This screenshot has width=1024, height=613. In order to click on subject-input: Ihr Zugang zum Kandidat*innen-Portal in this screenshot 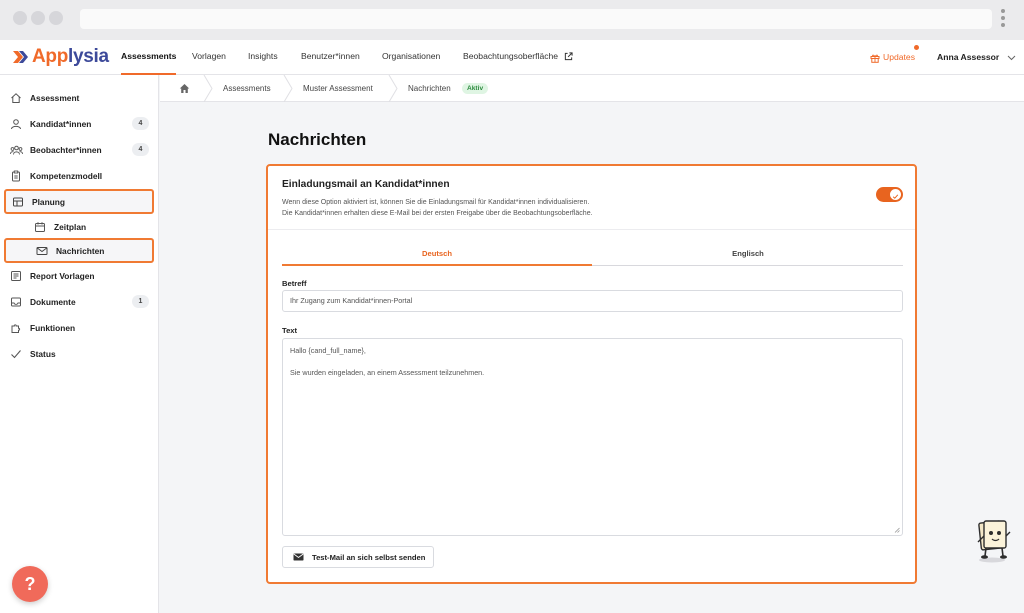, I will do `click(592, 301)`.